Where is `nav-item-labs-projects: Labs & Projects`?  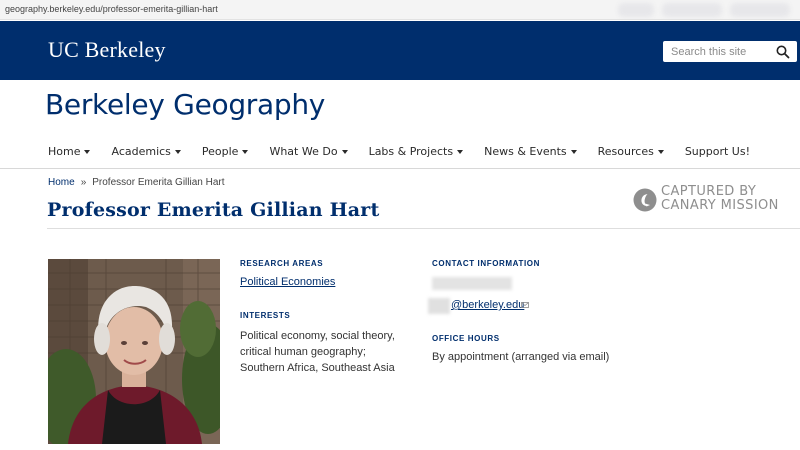 nav-item-labs-projects: Labs & Projects is located at coordinates (416, 151).